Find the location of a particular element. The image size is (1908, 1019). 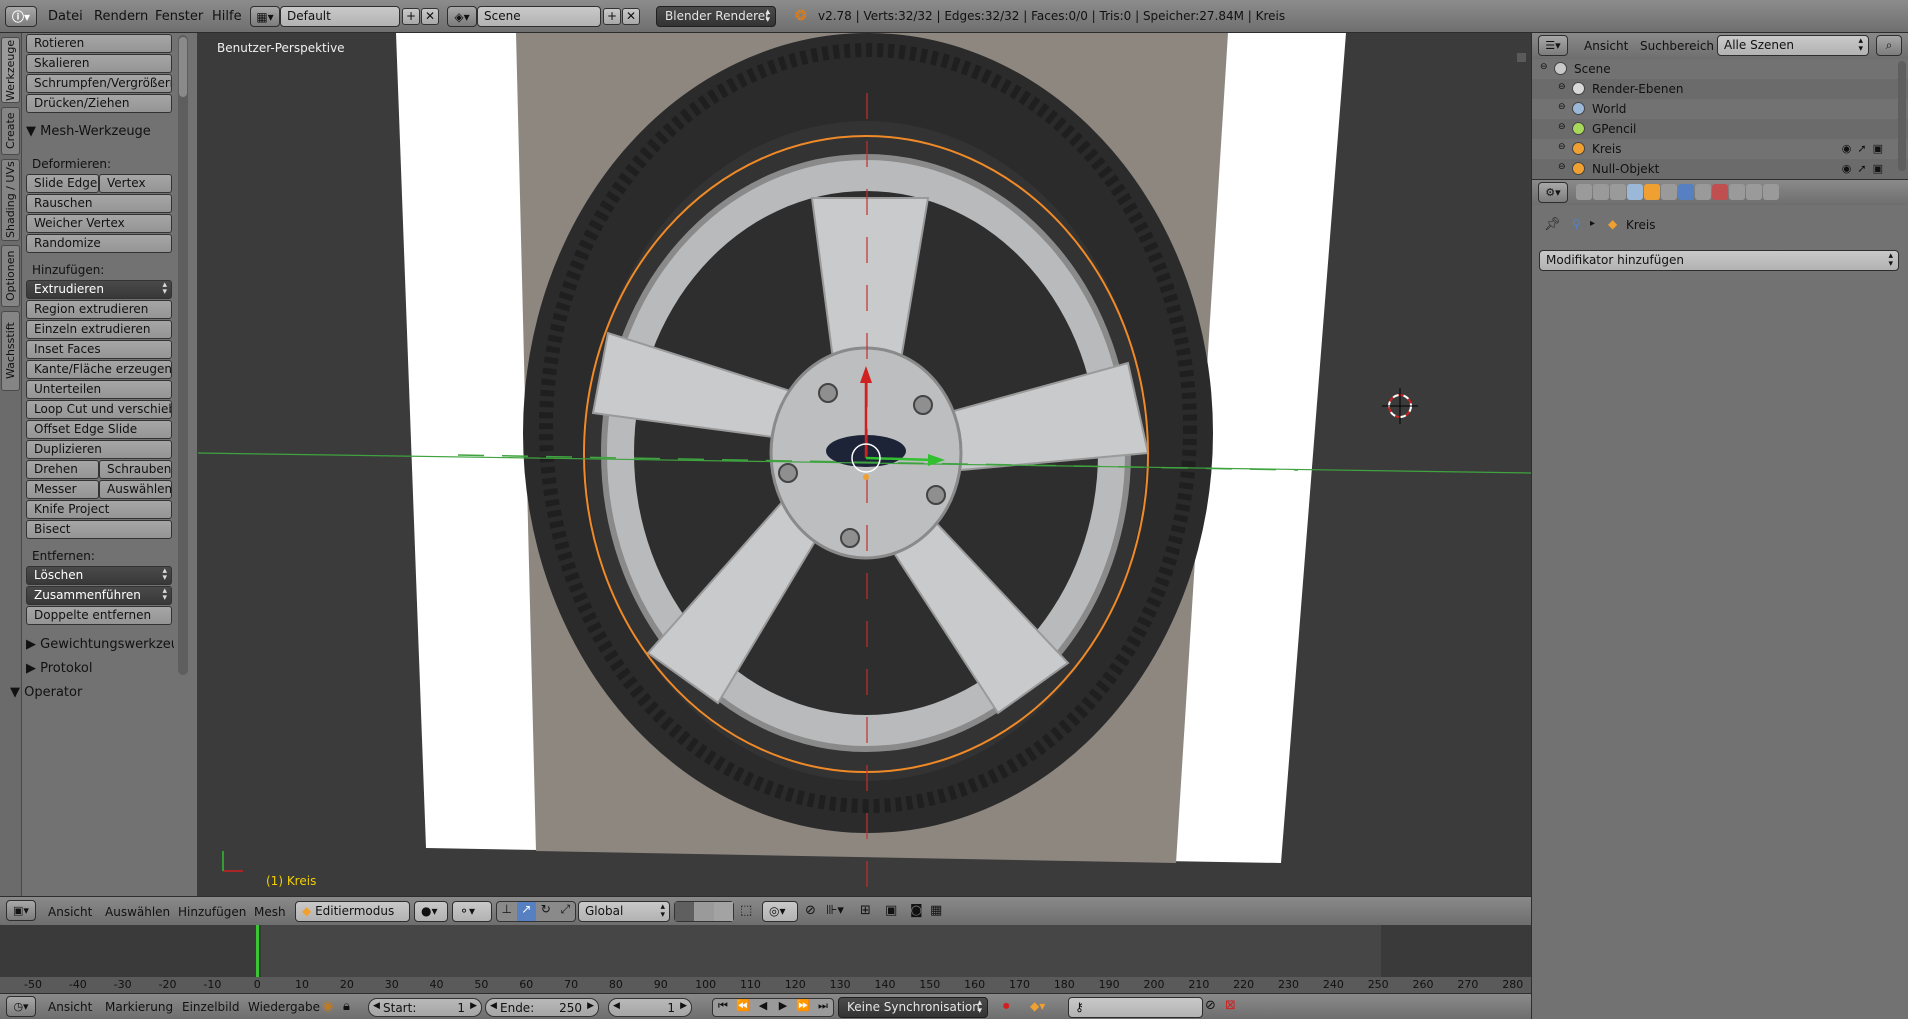

make-edge-face-button: Kante/Fläche erzeugen is located at coordinates (99, 369).